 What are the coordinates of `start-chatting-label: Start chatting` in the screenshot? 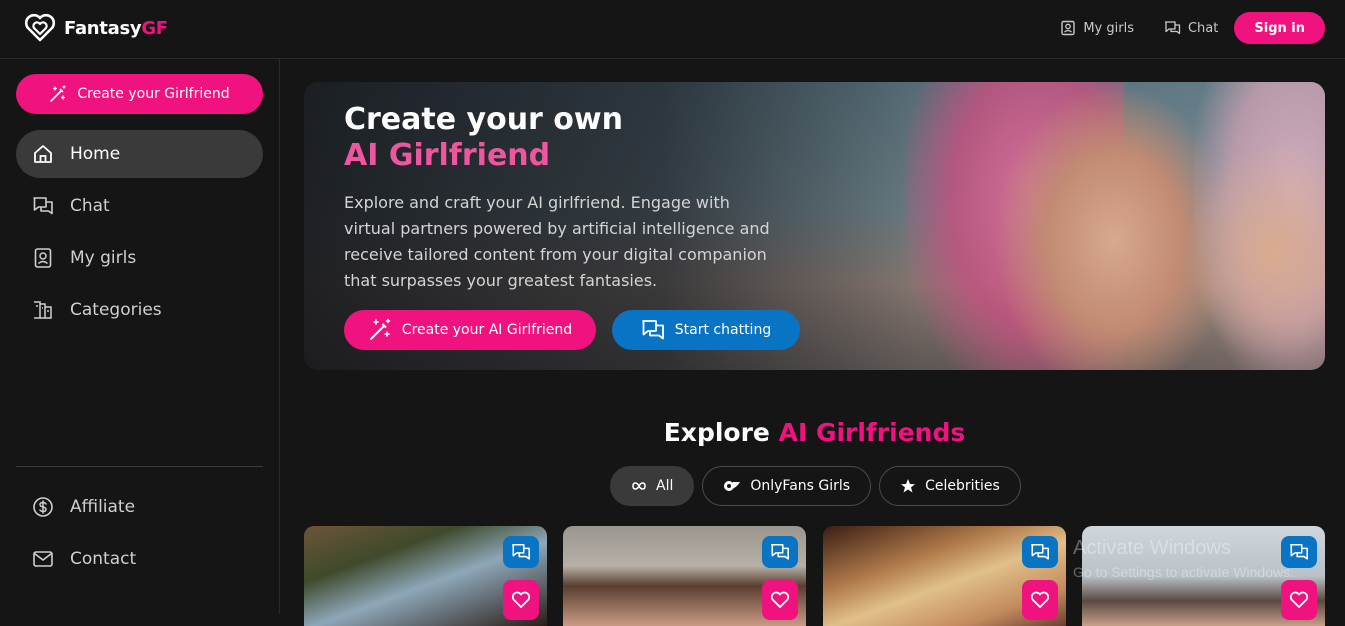 It's located at (723, 330).